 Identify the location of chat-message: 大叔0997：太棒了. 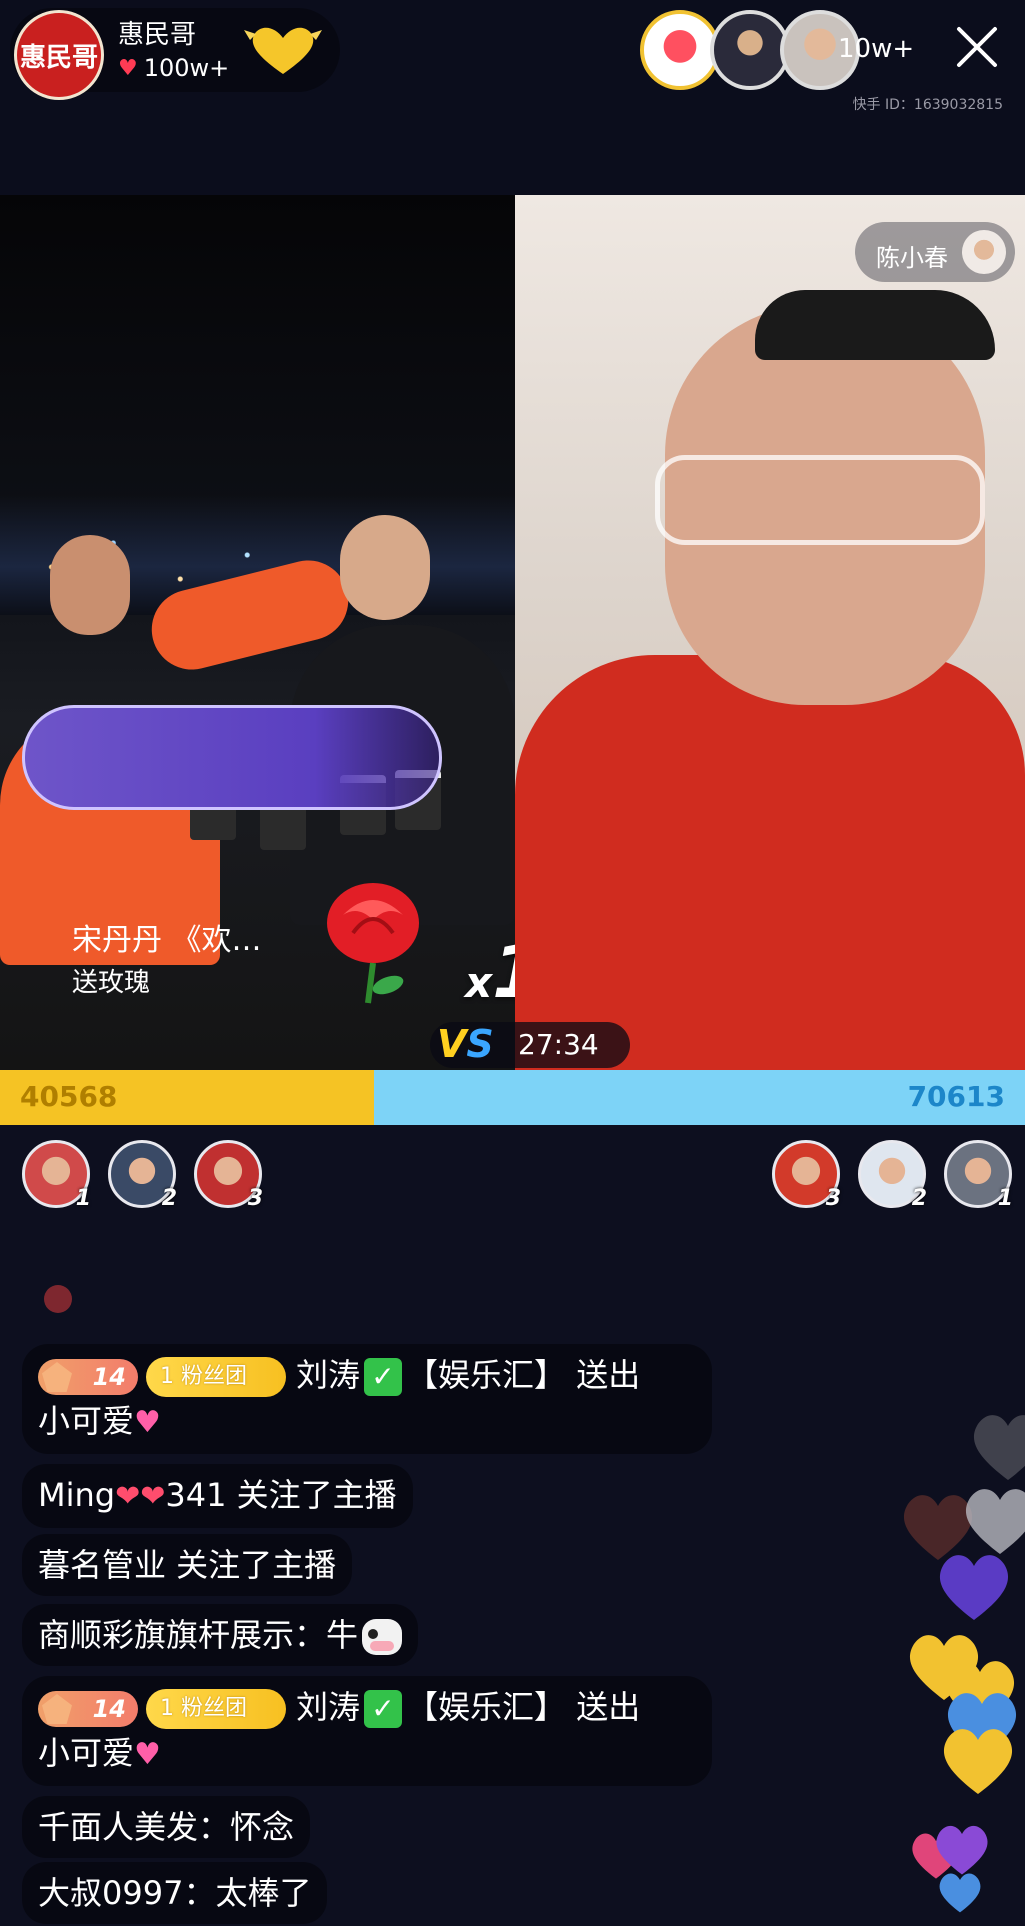
(175, 1893).